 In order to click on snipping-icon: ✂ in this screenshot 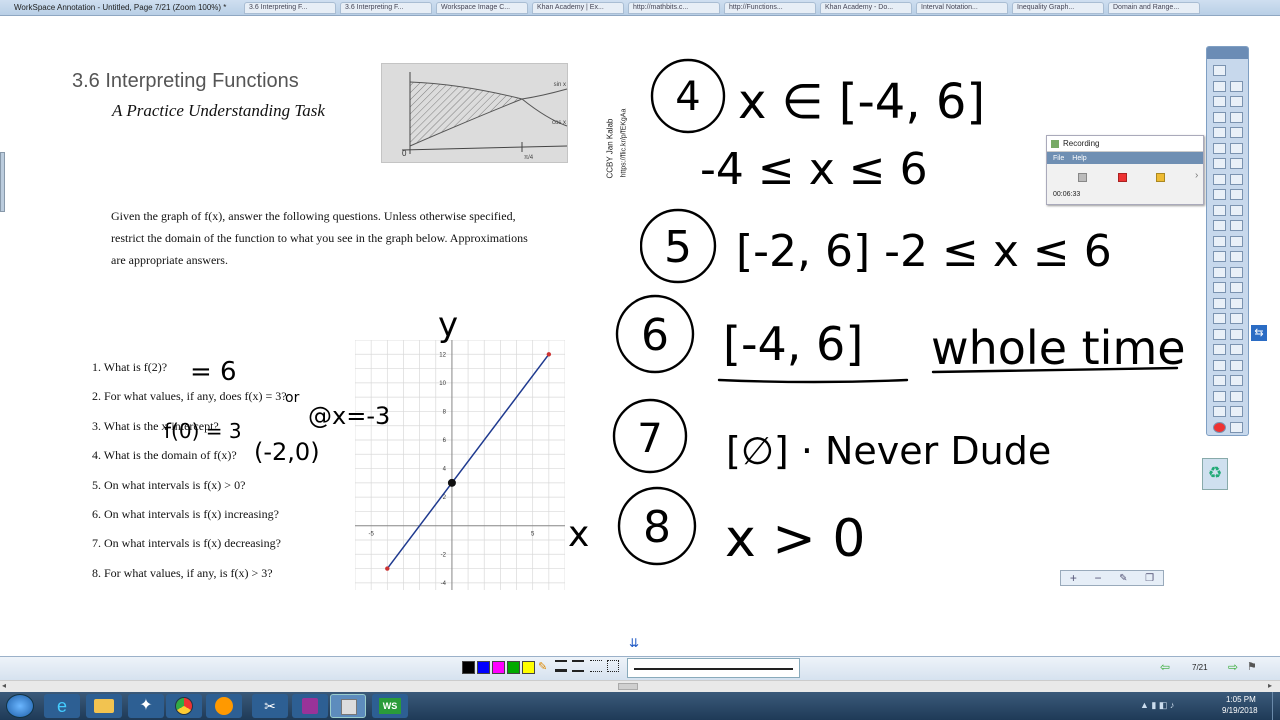, I will do `click(270, 706)`.